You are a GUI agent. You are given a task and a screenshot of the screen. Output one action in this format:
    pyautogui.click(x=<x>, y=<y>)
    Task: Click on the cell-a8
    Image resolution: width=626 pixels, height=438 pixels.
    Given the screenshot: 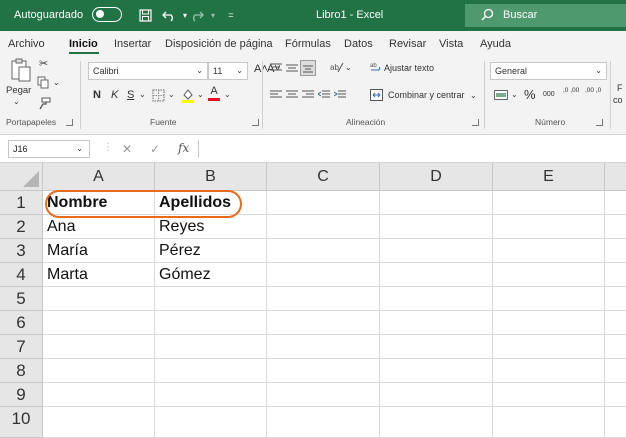 What is the action you would take?
    pyautogui.click(x=99, y=371)
    